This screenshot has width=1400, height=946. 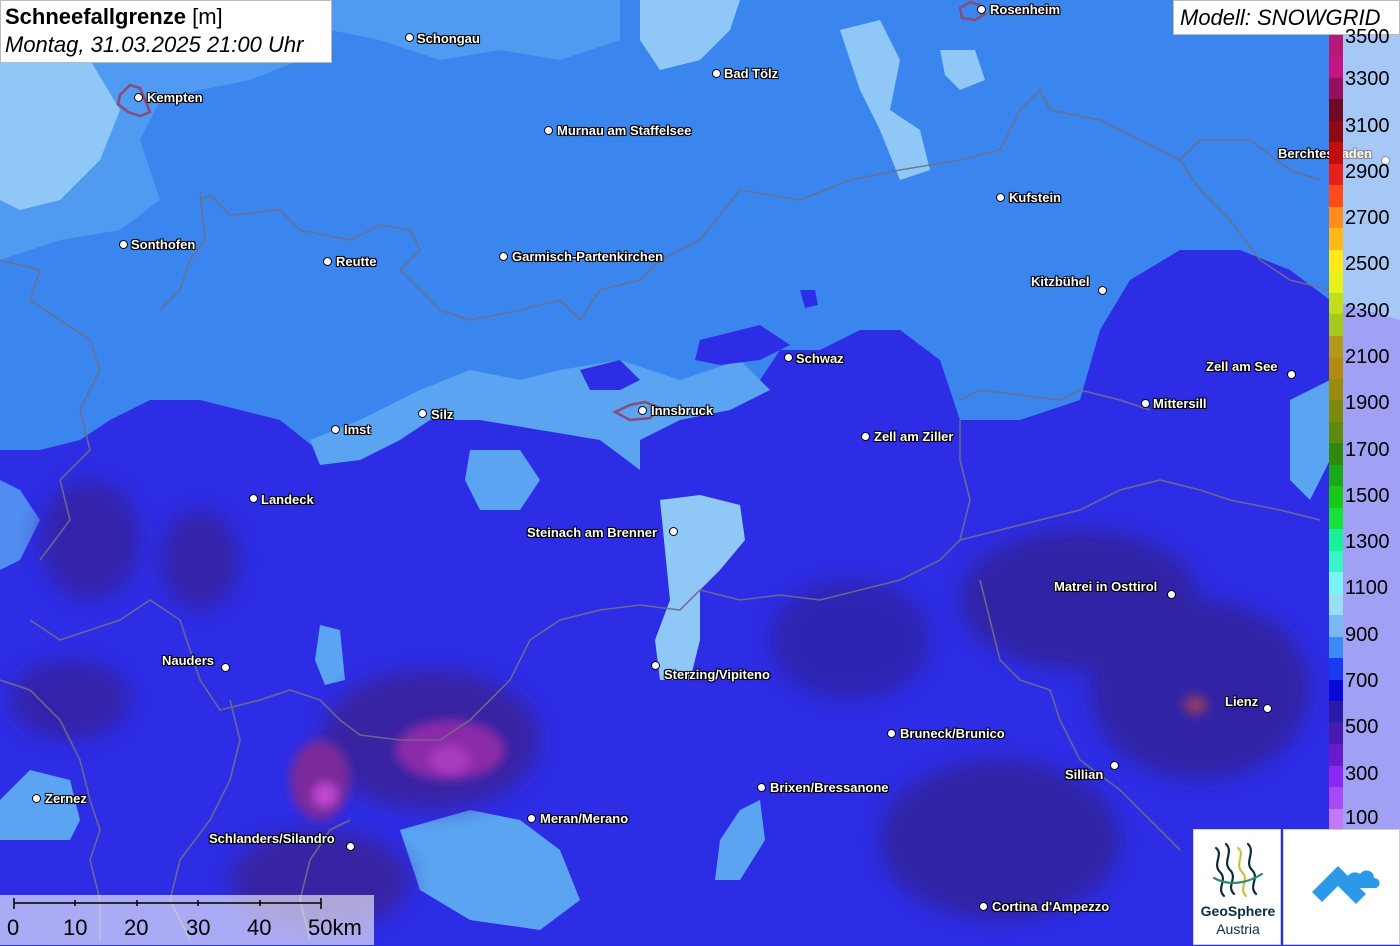 I want to click on city-label: Bruneck/Brunico, so click(x=952, y=733).